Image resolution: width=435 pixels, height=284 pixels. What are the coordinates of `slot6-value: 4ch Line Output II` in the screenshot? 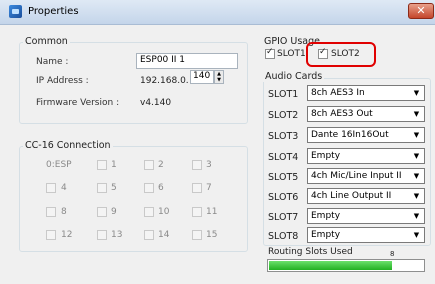 It's located at (351, 196).